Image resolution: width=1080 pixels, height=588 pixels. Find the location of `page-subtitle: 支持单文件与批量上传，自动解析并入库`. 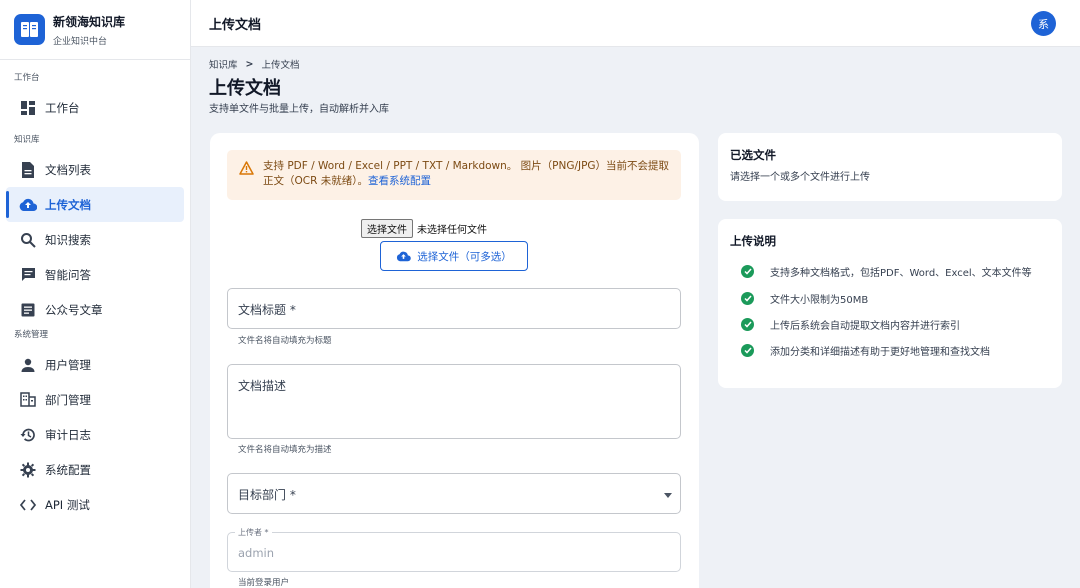

page-subtitle: 支持单文件与批量上传，自动解析并入库 is located at coordinates (299, 109).